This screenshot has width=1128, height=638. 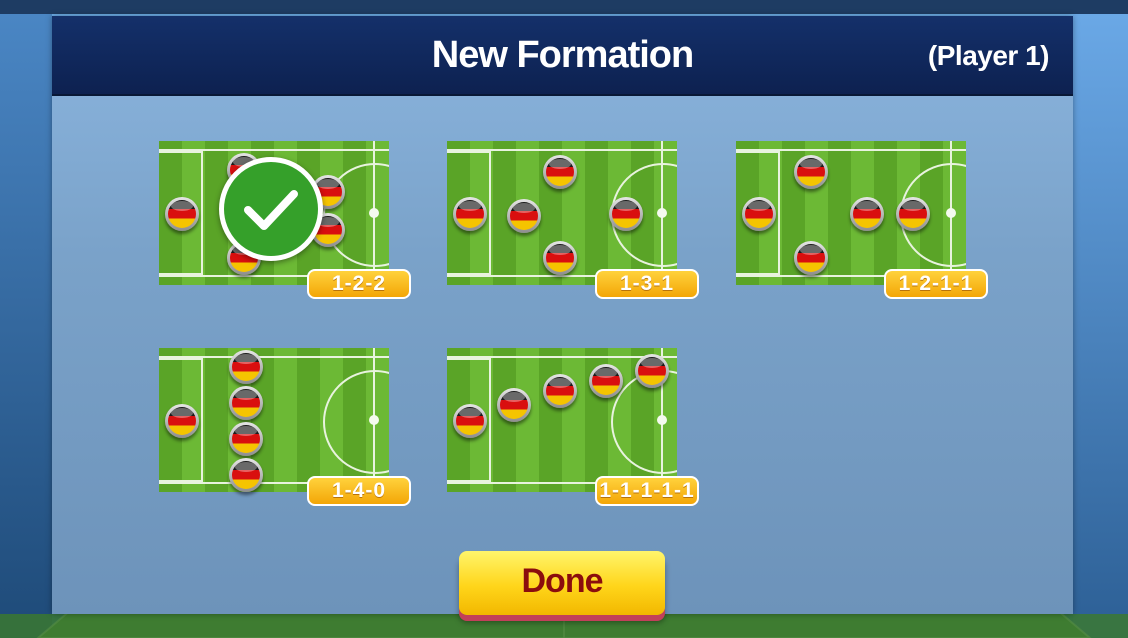 What do you see at coordinates (564, 7) in the screenshot?
I see `top-bar` at bounding box center [564, 7].